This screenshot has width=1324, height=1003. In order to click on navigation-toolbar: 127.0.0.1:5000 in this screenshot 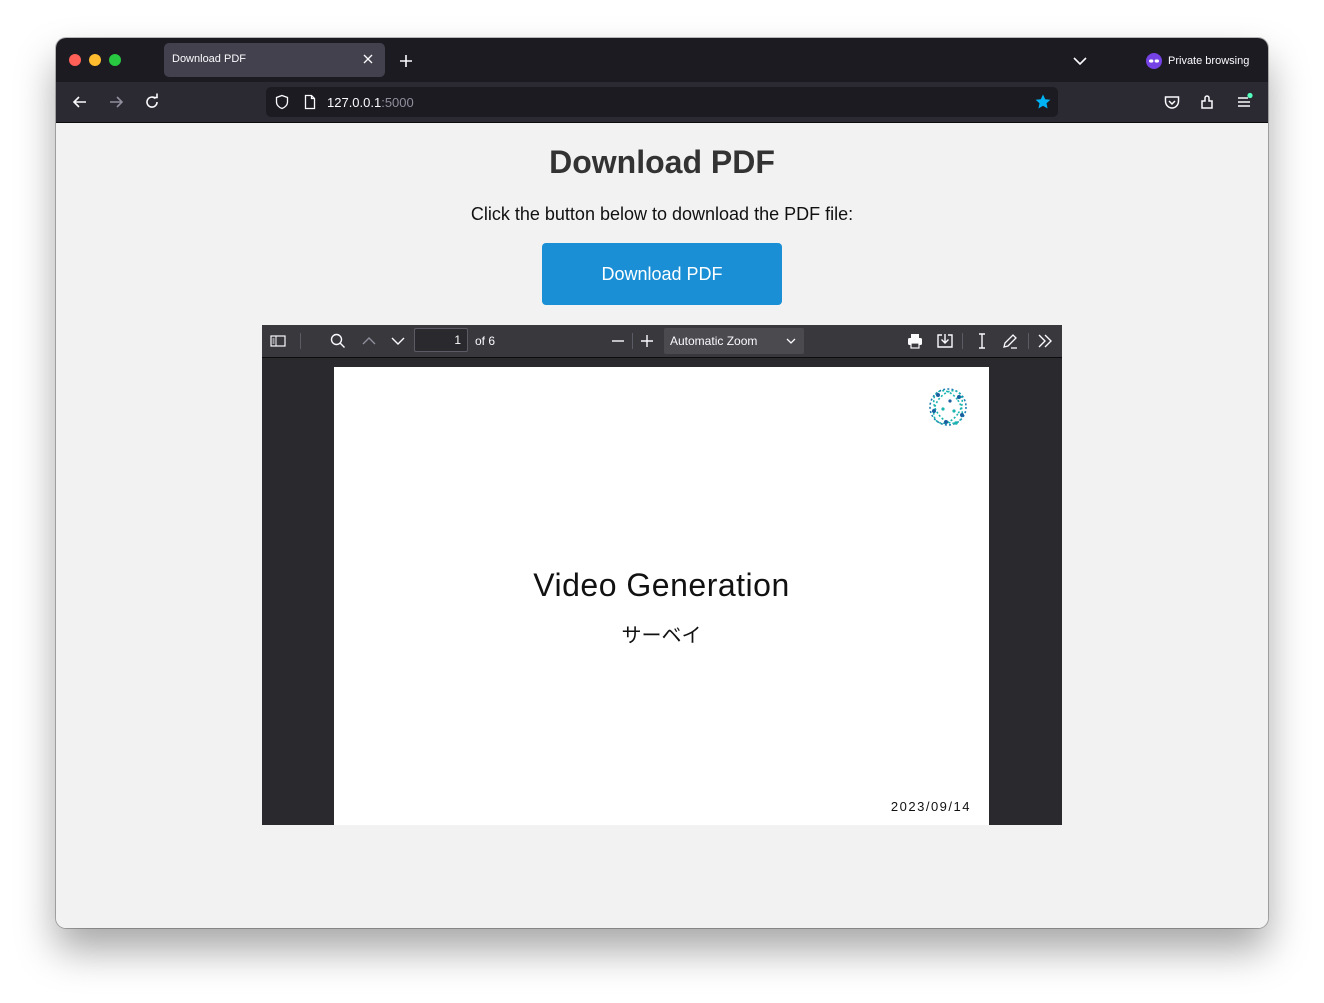, I will do `click(662, 102)`.